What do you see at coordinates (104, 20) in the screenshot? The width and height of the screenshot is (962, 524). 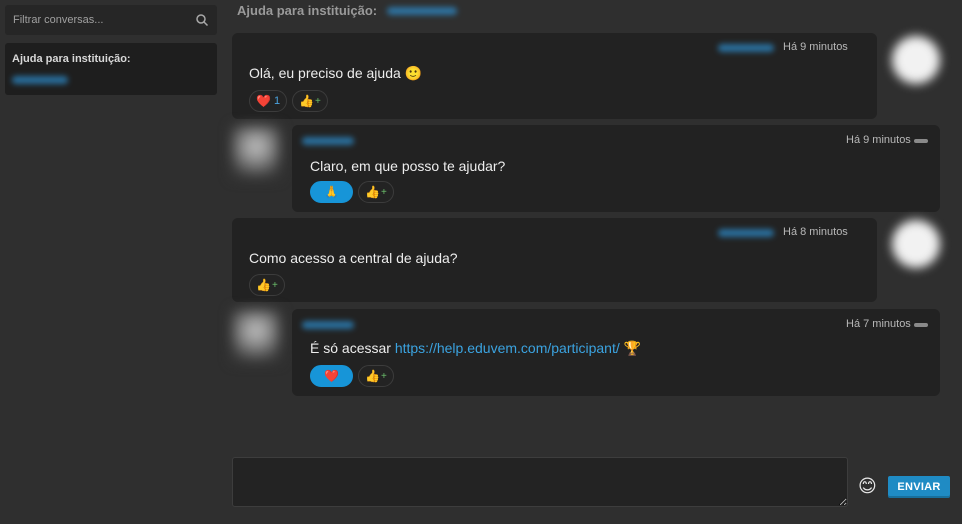 I see `filter-input` at bounding box center [104, 20].